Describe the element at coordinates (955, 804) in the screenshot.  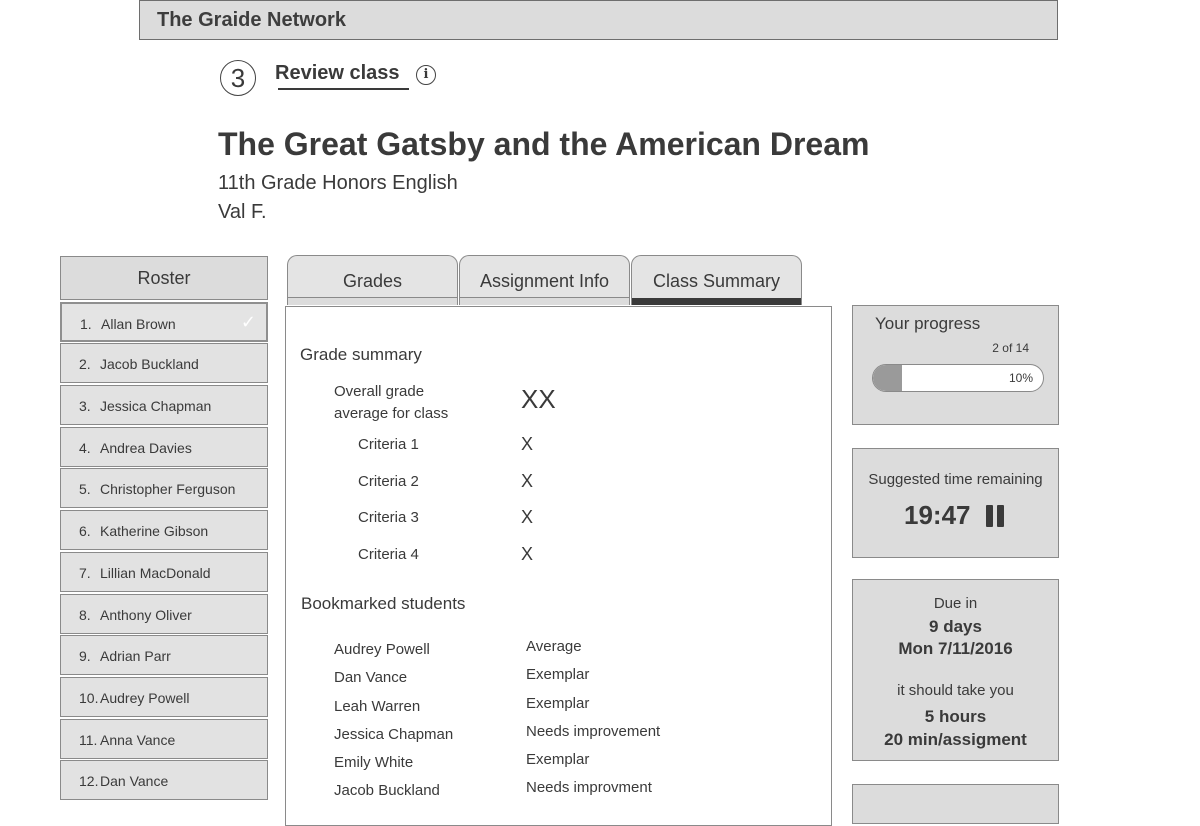
I see `extra-card` at that location.